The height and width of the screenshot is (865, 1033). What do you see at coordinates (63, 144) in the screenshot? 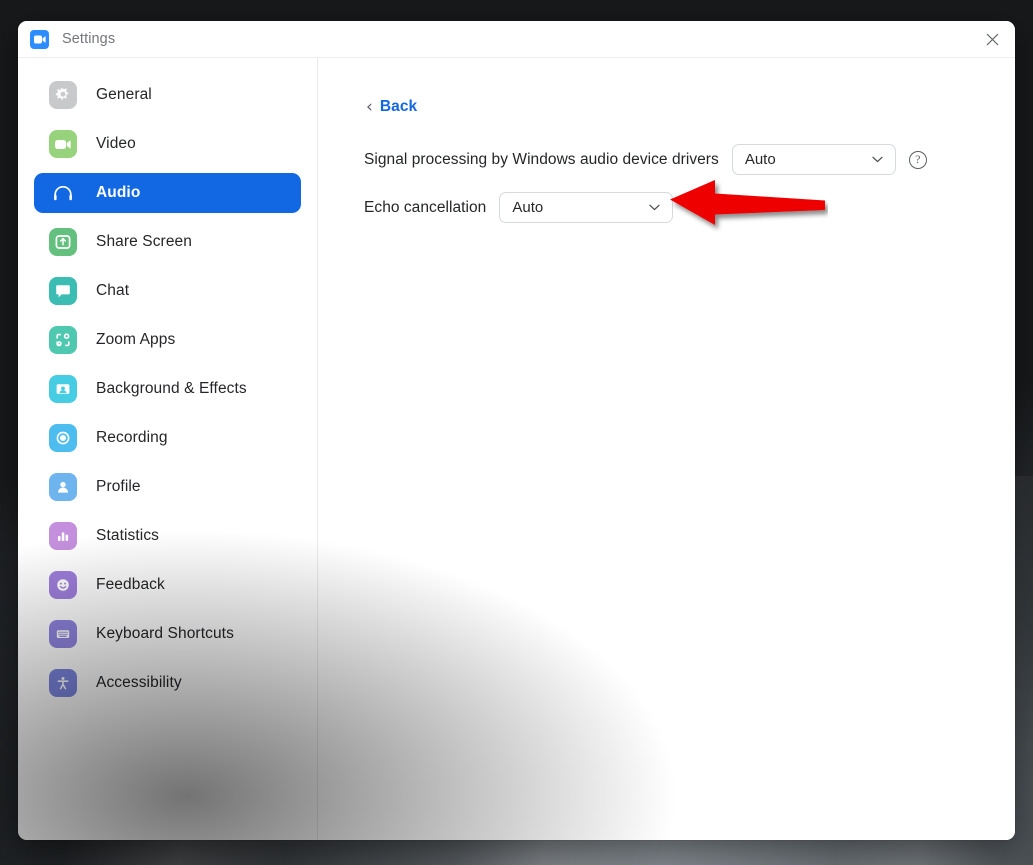
I see `video-camera-icon` at bounding box center [63, 144].